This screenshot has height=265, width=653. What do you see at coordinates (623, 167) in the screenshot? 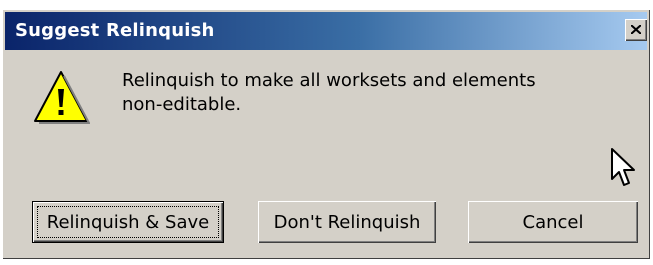
I see `mouse-pointer-icon` at bounding box center [623, 167].